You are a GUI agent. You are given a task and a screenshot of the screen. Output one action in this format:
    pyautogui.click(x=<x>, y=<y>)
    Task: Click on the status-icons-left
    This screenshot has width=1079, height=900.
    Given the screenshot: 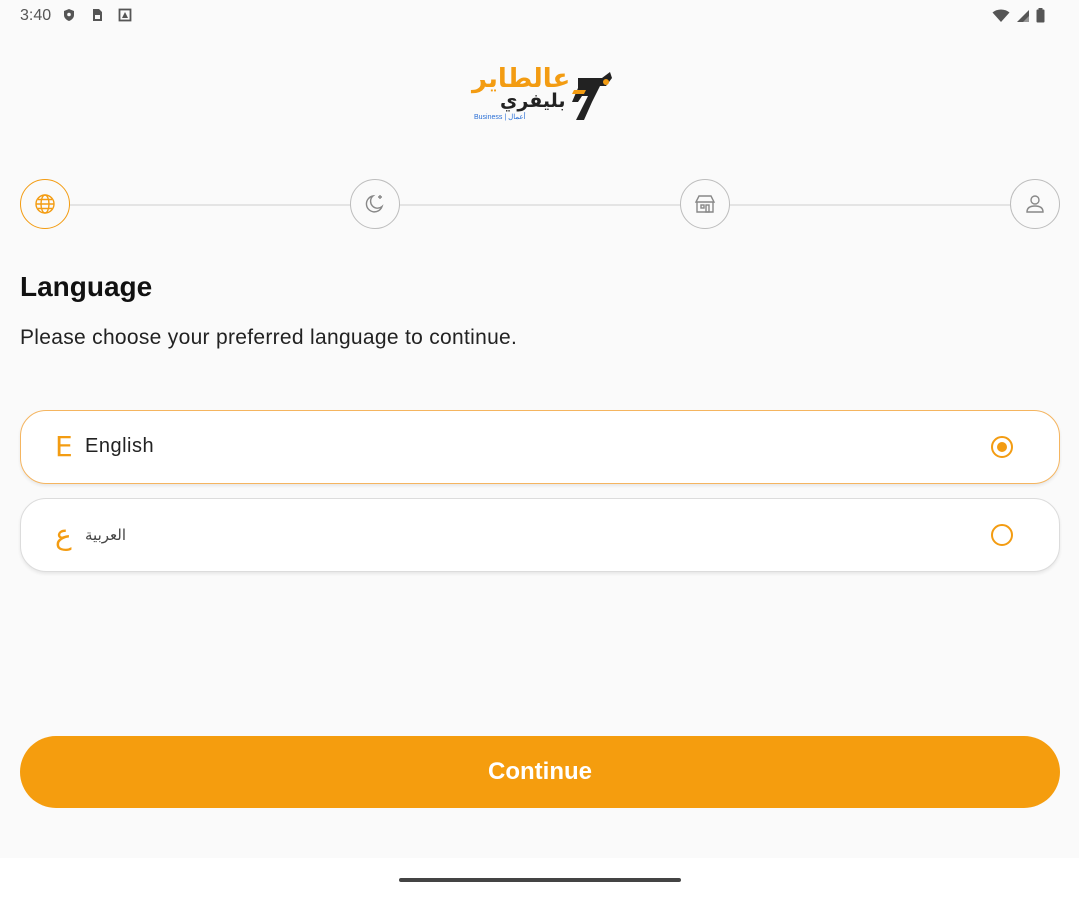 What is the action you would take?
    pyautogui.click(x=97, y=15)
    